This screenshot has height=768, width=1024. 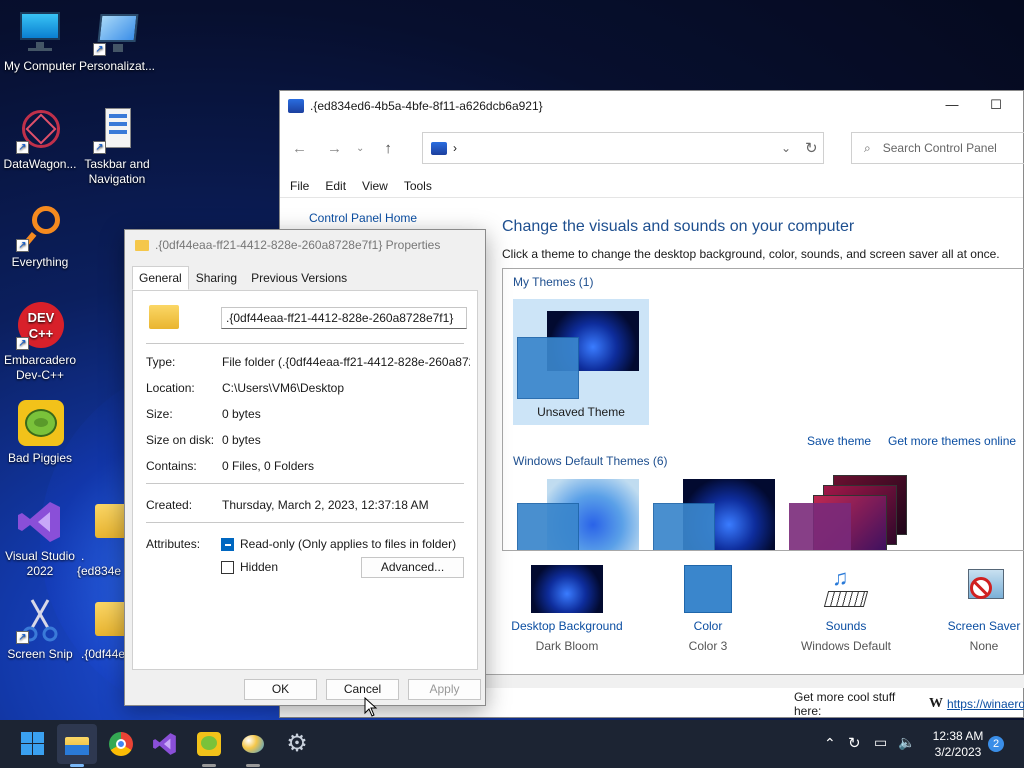 I want to click on menu-file: File, so click(x=299, y=186).